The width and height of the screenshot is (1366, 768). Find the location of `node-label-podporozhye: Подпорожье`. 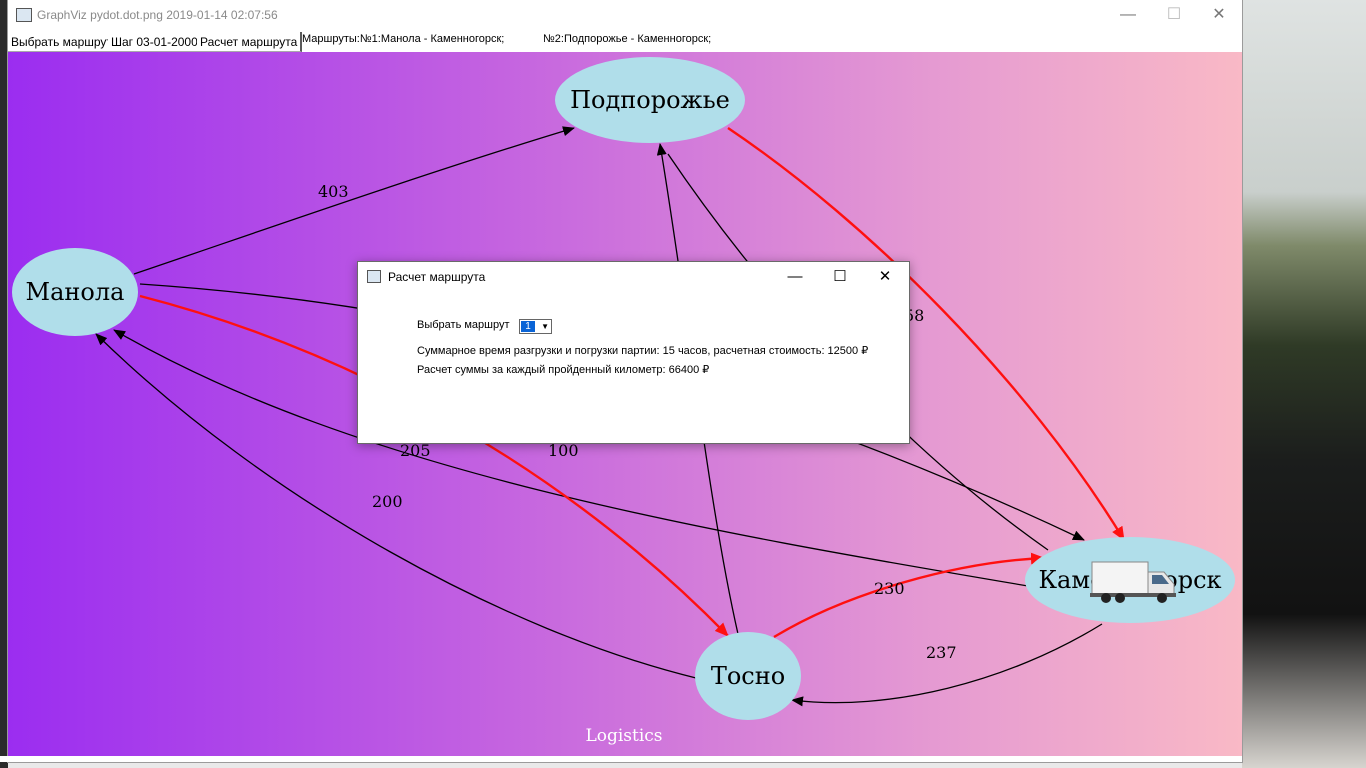

node-label-podporozhye: Подпорожье is located at coordinates (650, 100).